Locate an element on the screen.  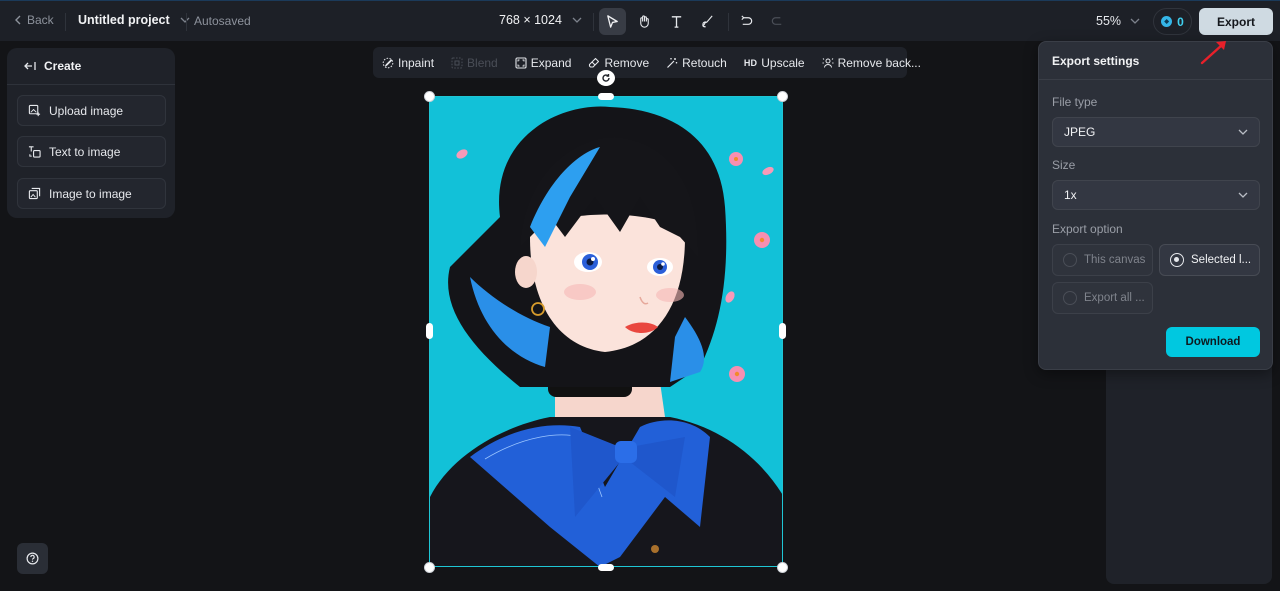
upscale-label: Upscale is located at coordinates (783, 62).